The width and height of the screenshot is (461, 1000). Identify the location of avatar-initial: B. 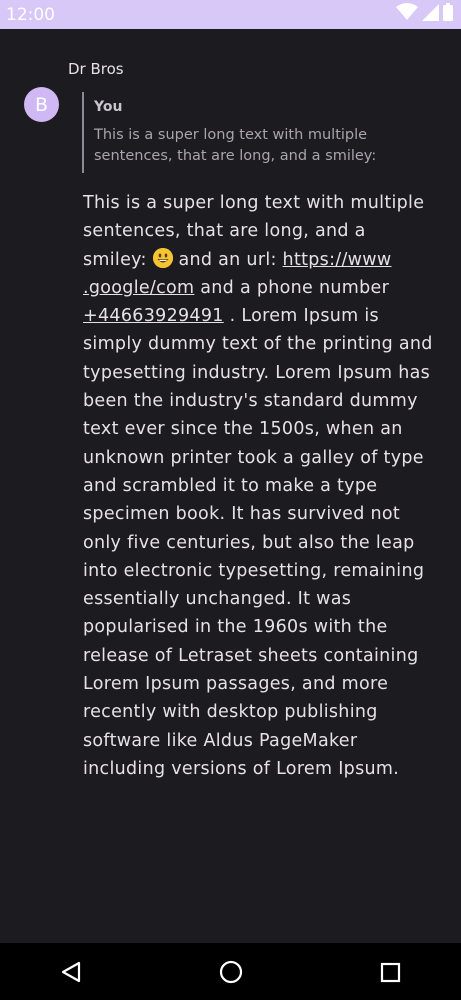
(41, 104).